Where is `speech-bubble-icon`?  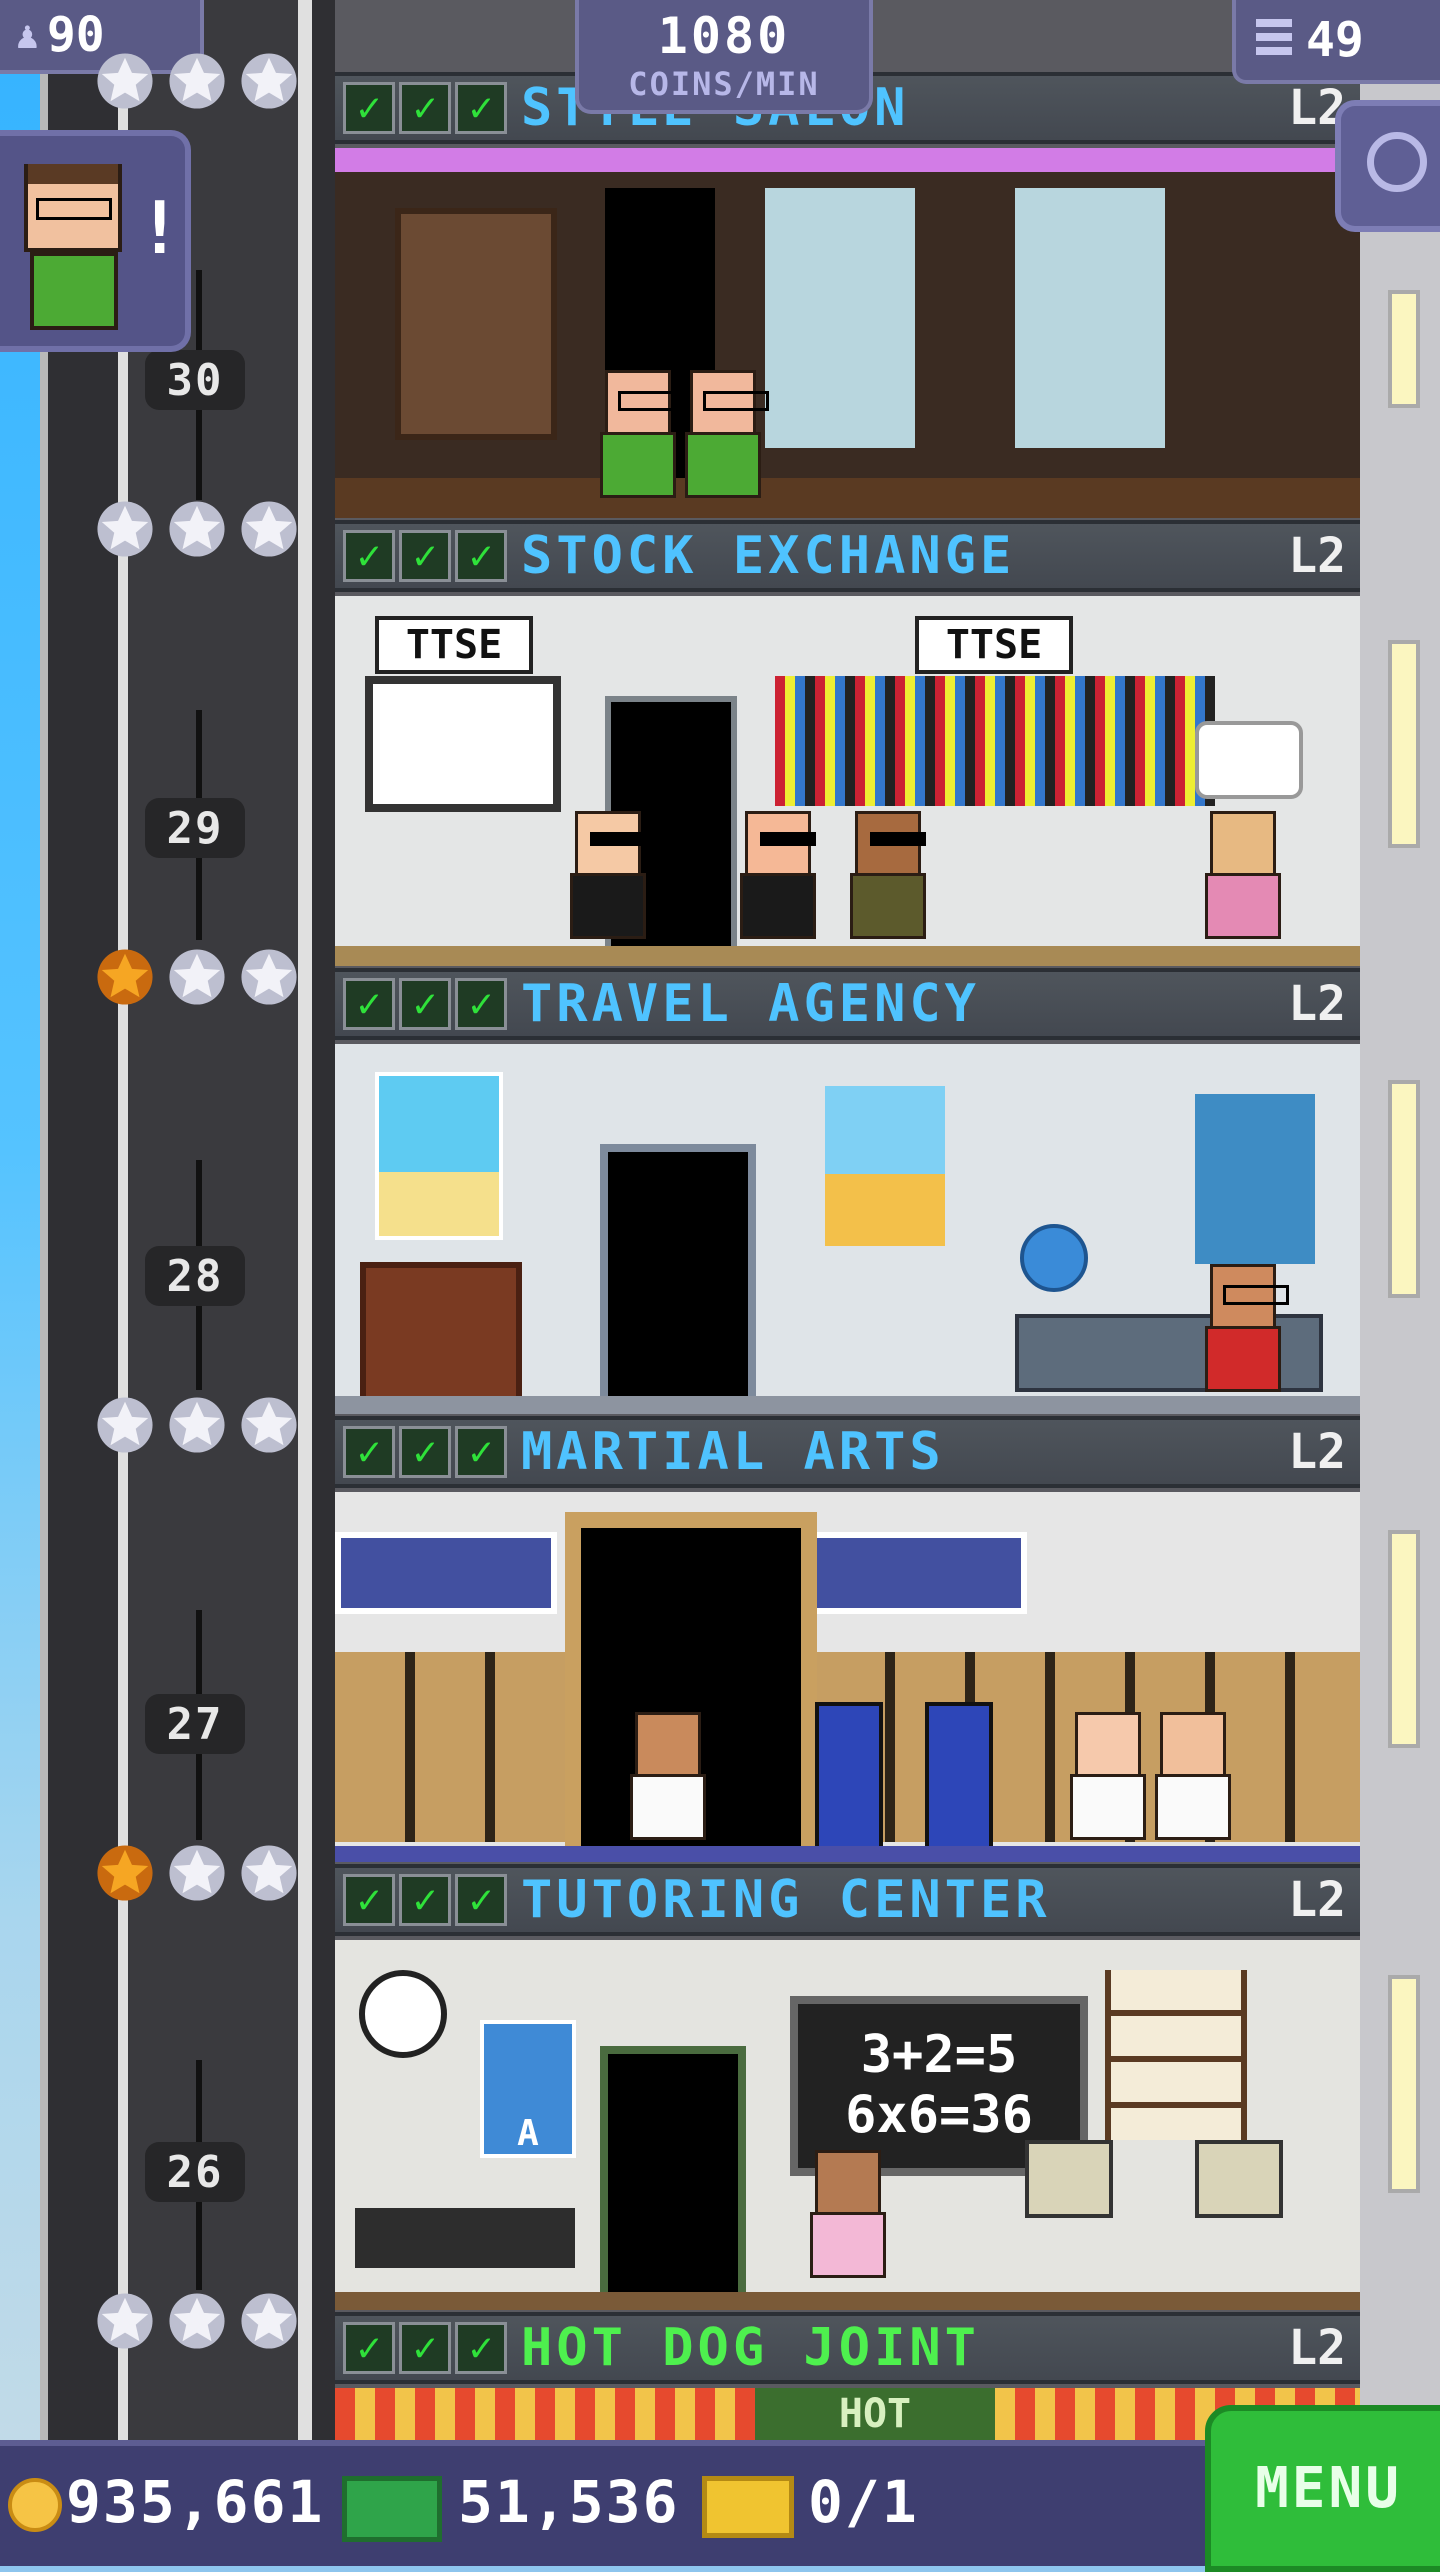 speech-bubble-icon is located at coordinates (1249, 760).